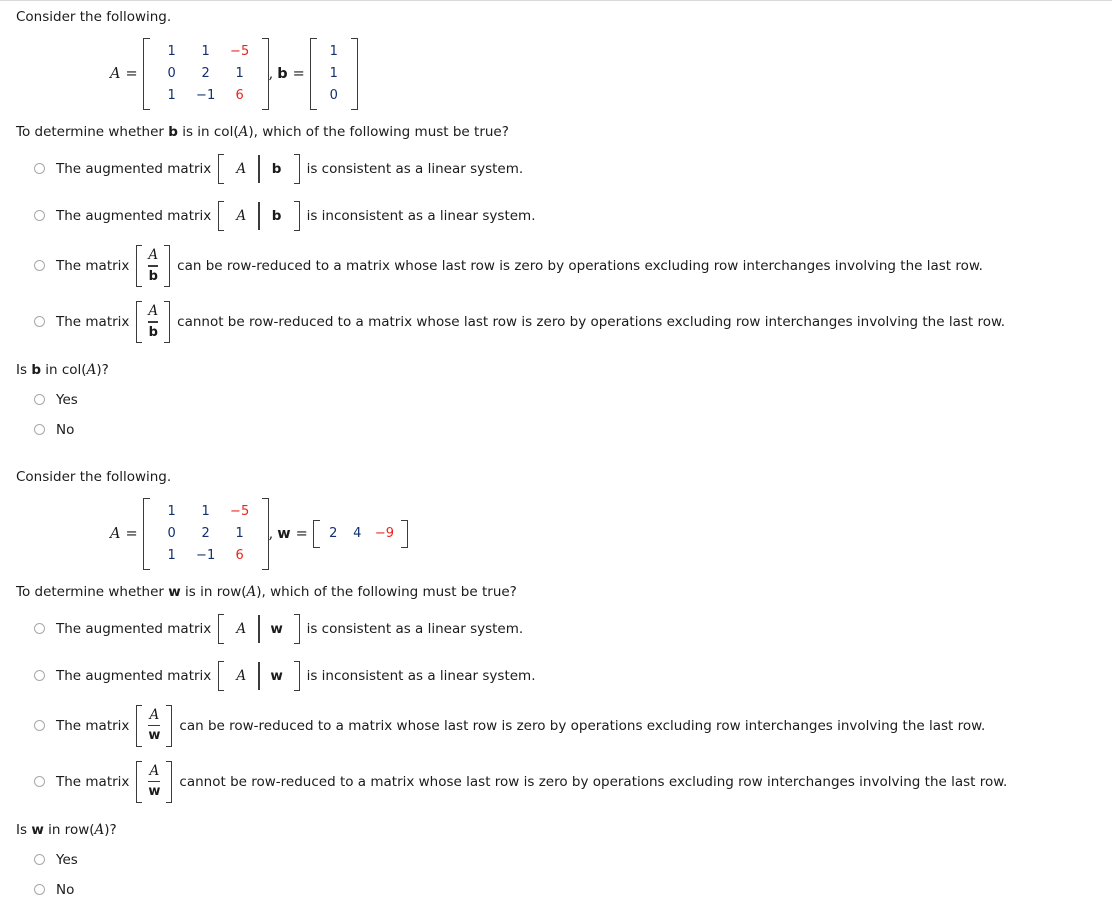  I want to click on prompt-text: Consider the following., so click(94, 17).